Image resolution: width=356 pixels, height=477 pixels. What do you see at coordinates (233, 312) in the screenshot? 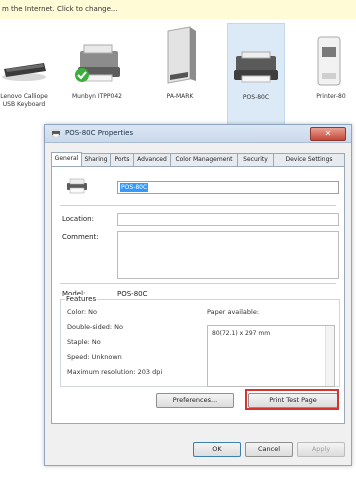
I see `paper-available-label: Paper available:` at bounding box center [233, 312].